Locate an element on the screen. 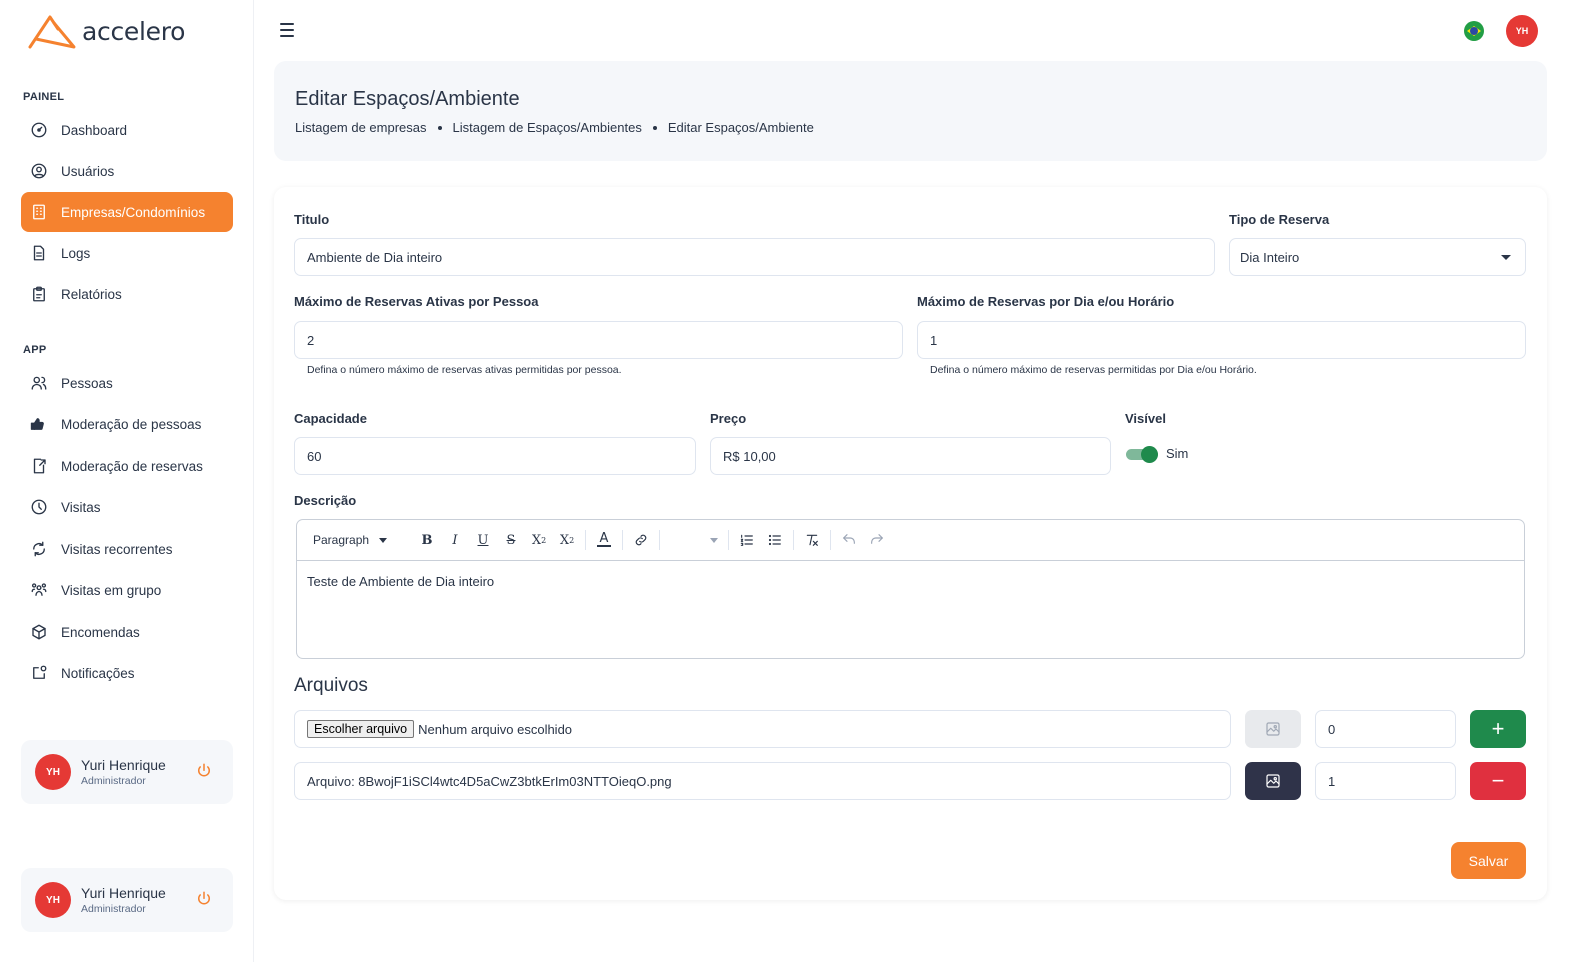 Image resolution: width=1585 pixels, height=962 pixels. sidebar-item-dashboard: Dashboard is located at coordinates (127, 130).